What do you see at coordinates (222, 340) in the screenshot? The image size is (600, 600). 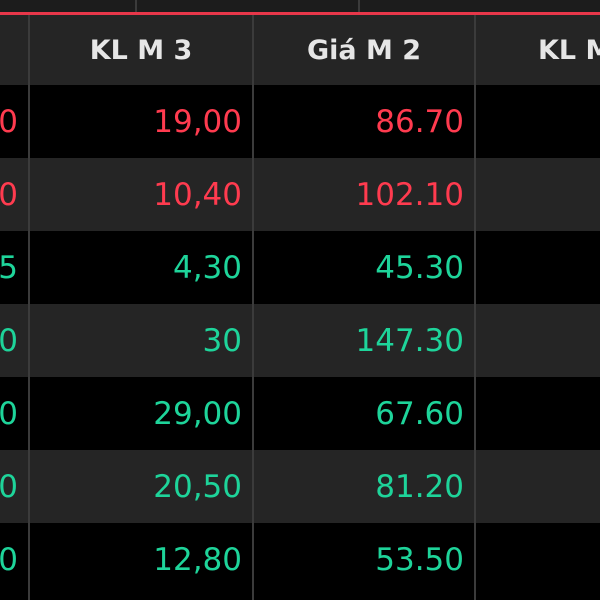 I see `cell-kl-m3: 30` at bounding box center [222, 340].